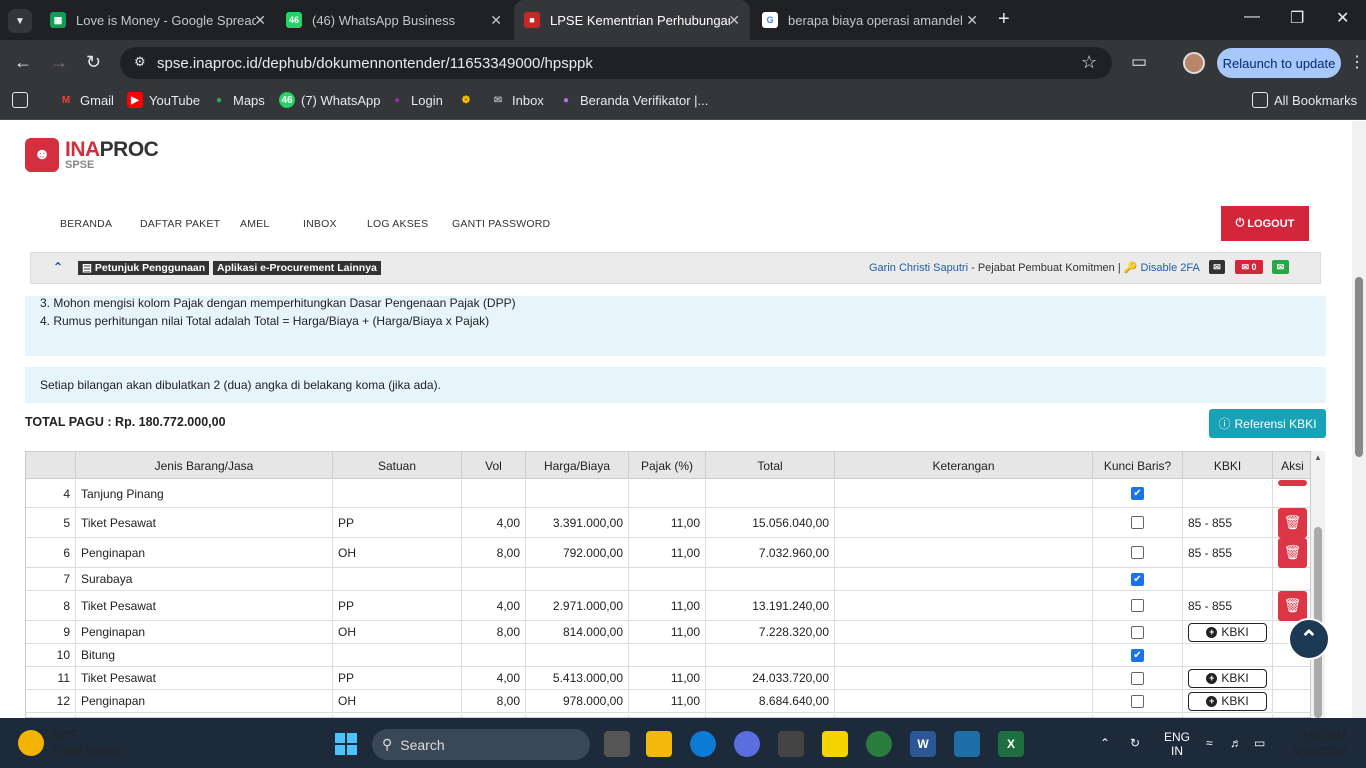  What do you see at coordinates (1267, 423) in the screenshot?
I see `referensi-kbki-button: ⓘ Referensi KBKI` at bounding box center [1267, 423].